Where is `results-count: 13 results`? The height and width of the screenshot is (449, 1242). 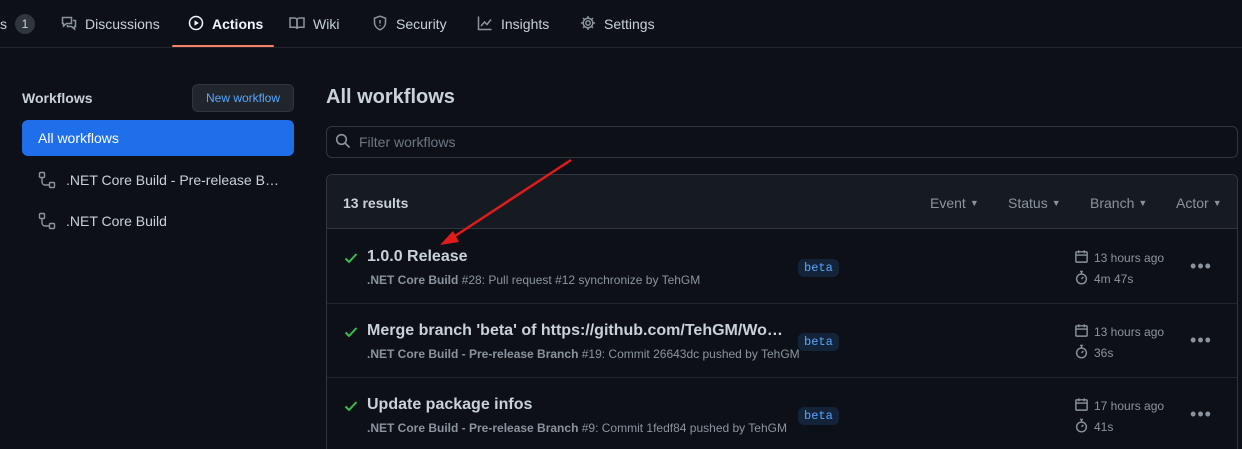
results-count: 13 results is located at coordinates (376, 203).